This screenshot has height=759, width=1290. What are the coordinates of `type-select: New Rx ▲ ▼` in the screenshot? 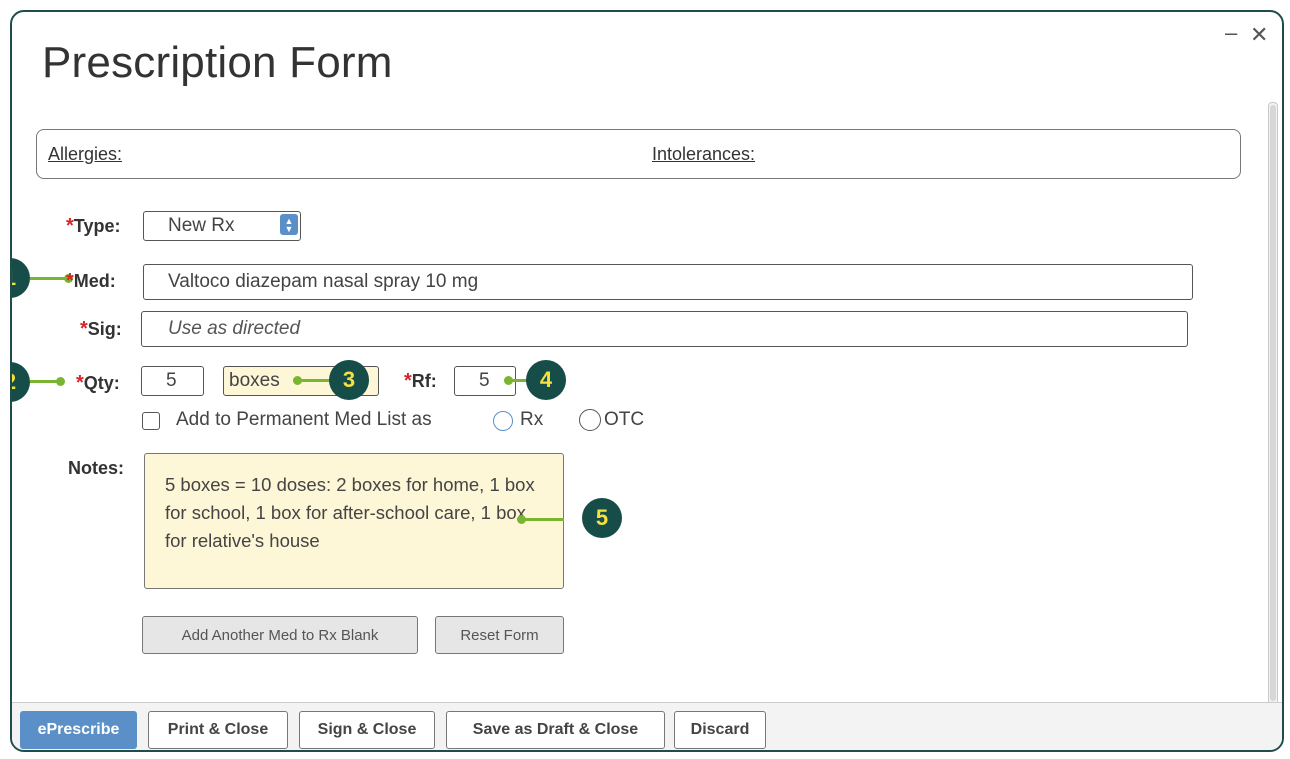 It's located at (222, 226).